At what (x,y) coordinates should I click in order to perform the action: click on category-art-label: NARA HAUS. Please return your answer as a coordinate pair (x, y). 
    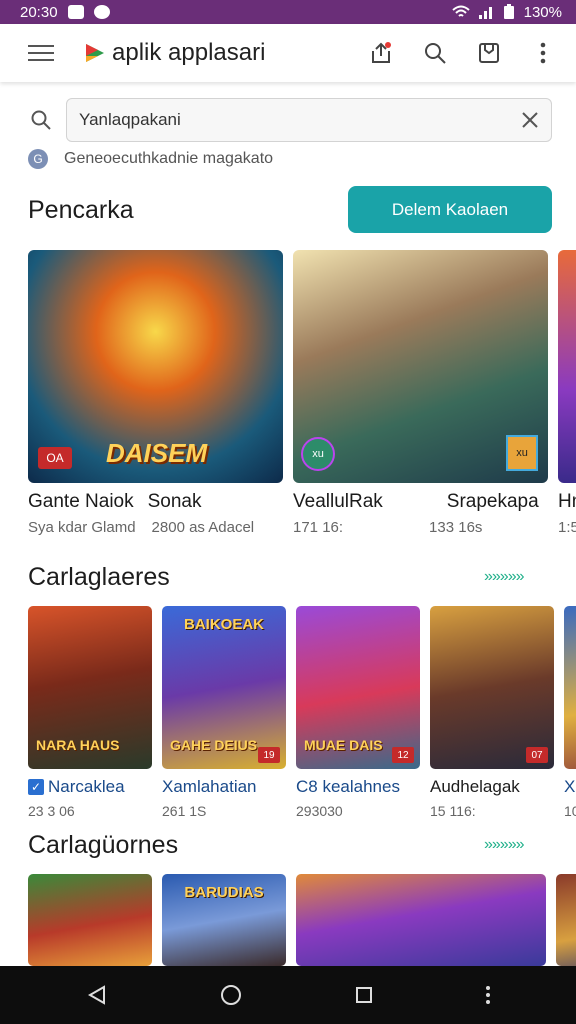
    Looking at the image, I should click on (78, 745).